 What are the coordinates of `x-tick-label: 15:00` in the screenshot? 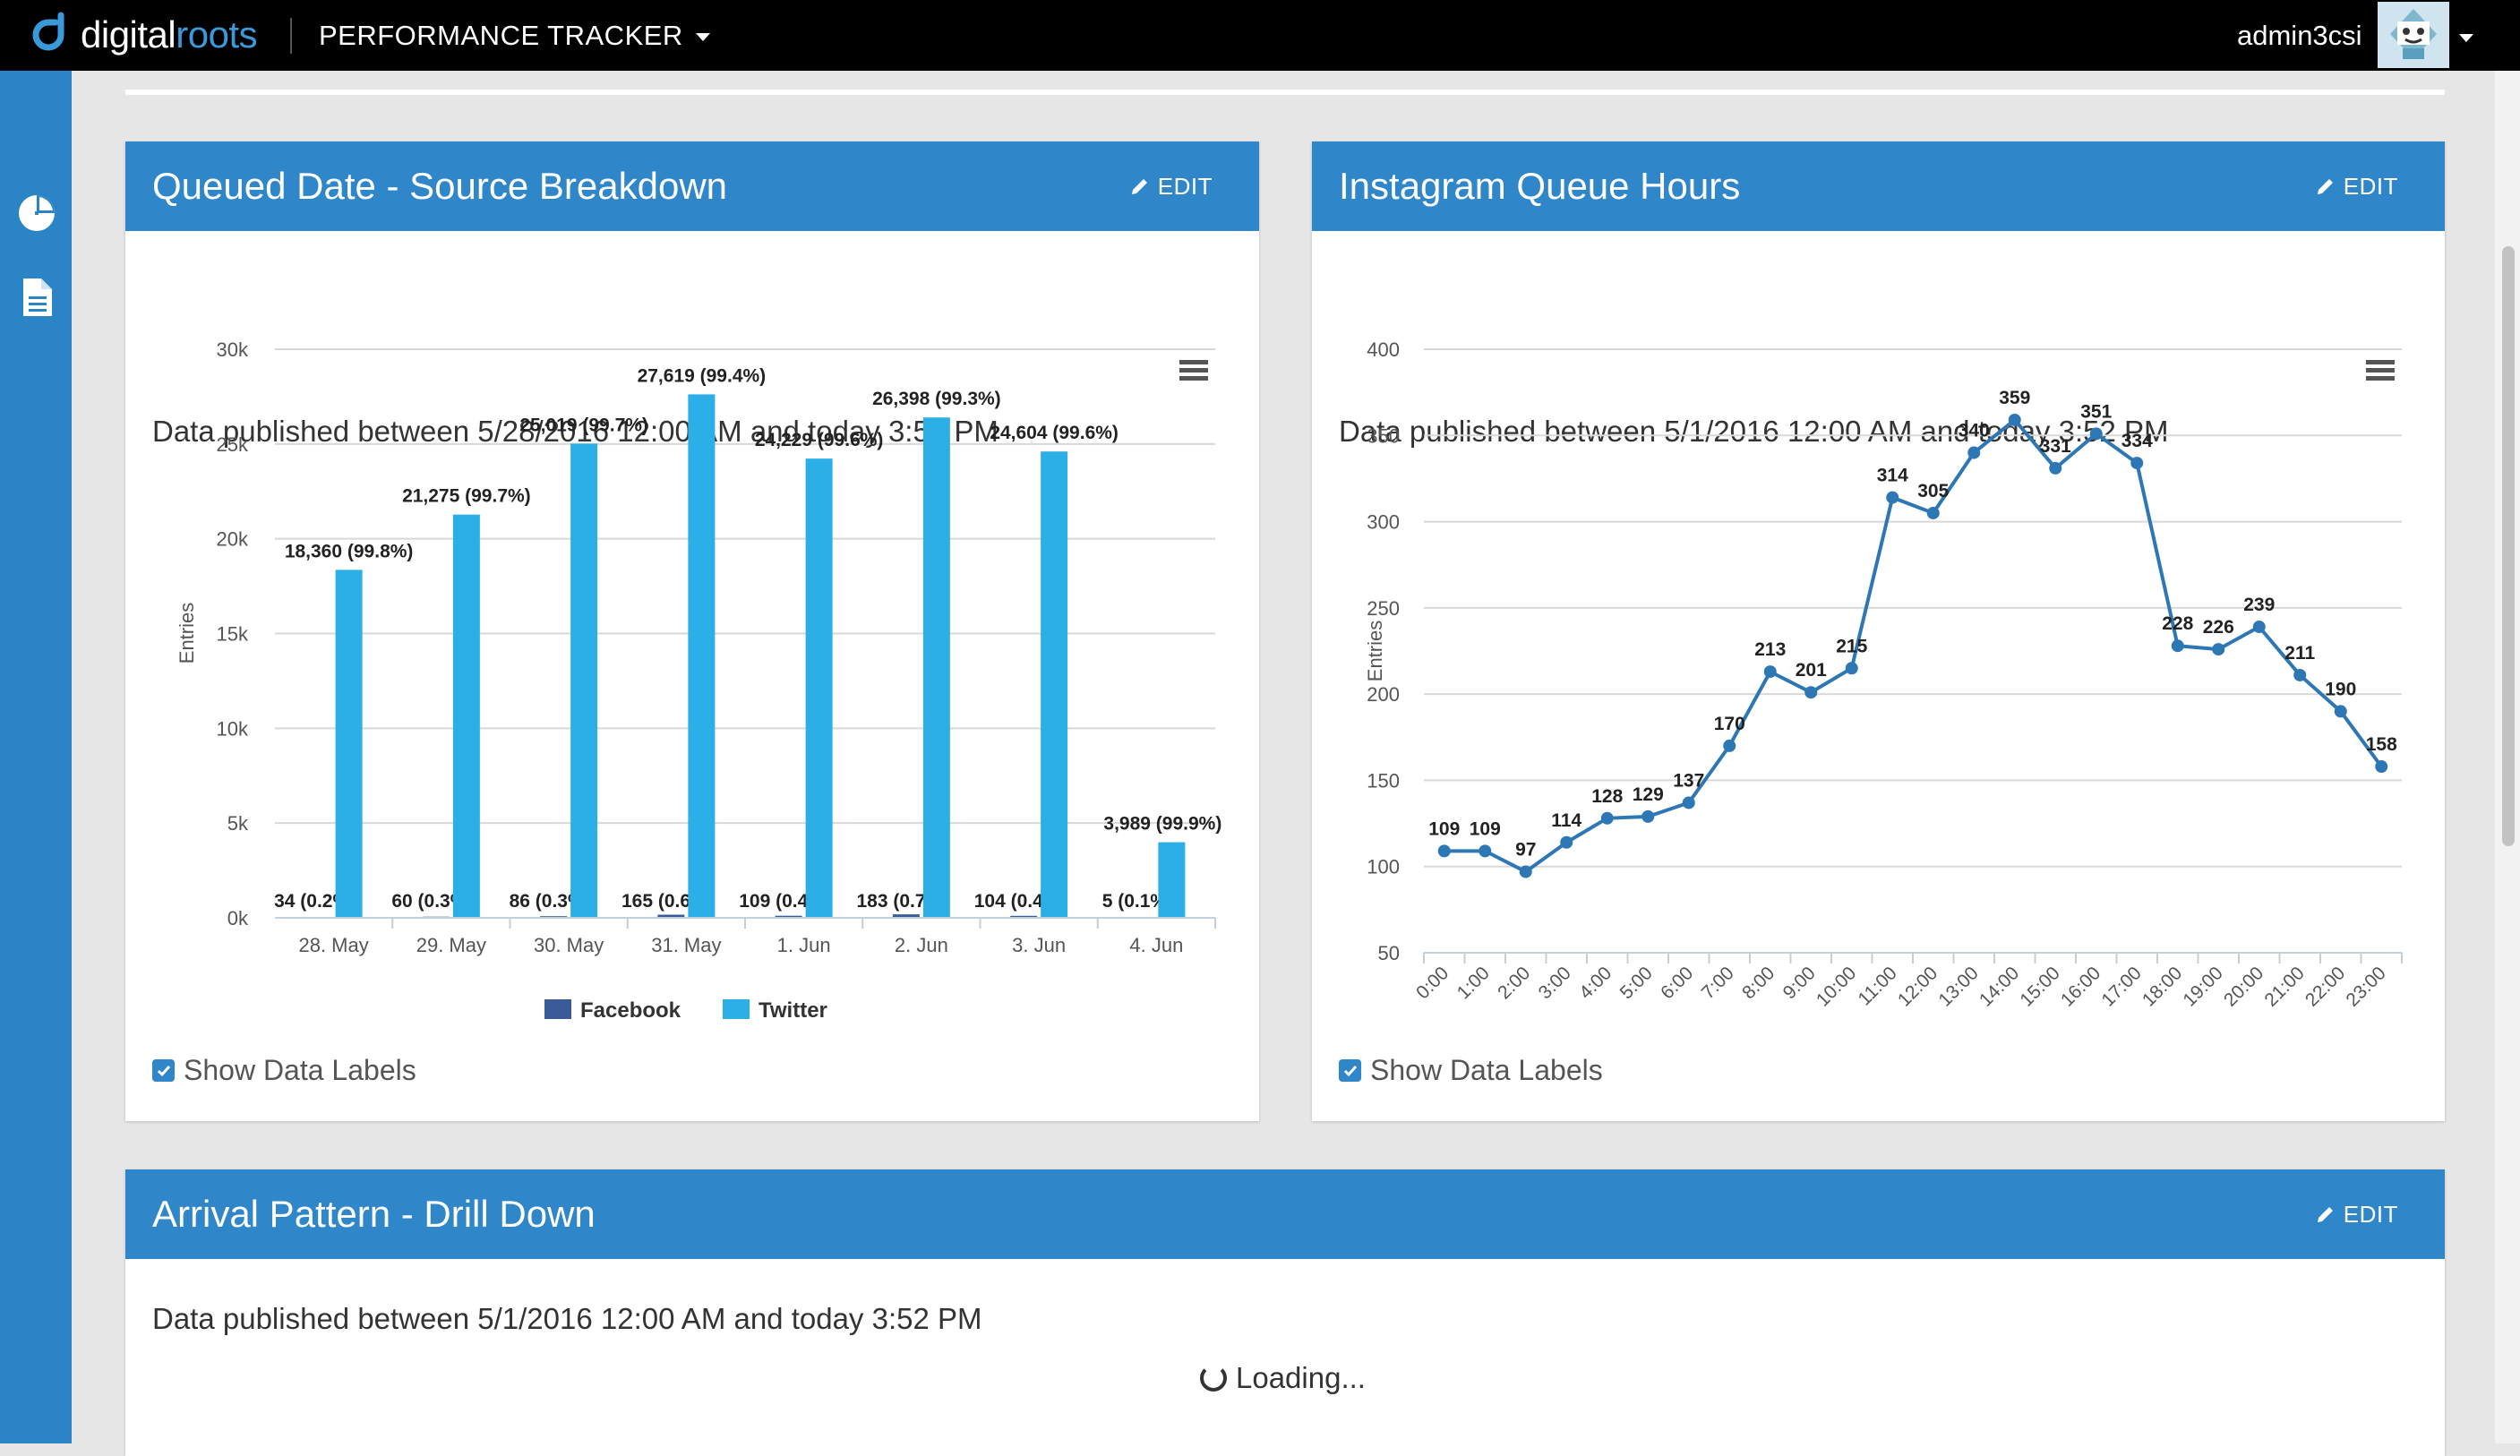 It's located at (2039, 986).